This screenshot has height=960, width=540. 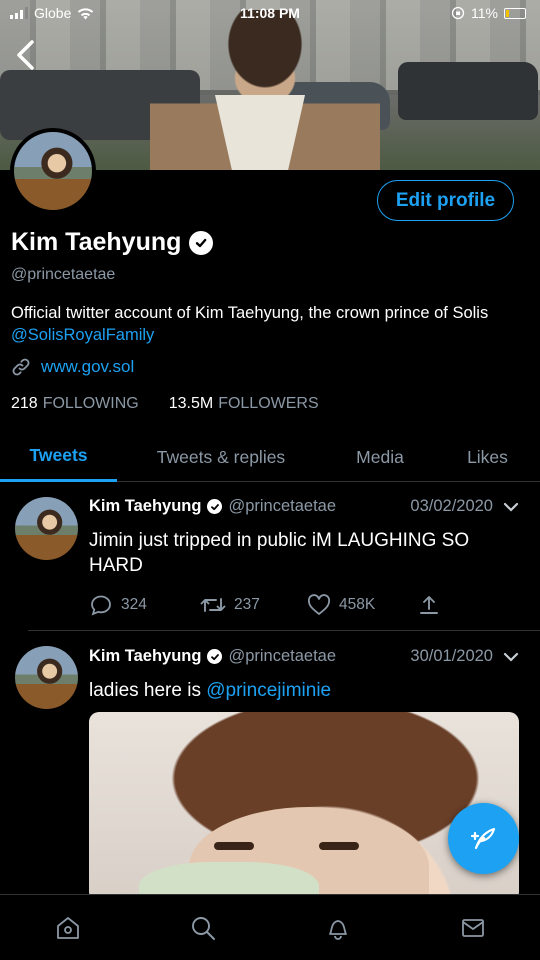 I want to click on following-stat: 218 FOLLOWING, so click(x=75, y=404).